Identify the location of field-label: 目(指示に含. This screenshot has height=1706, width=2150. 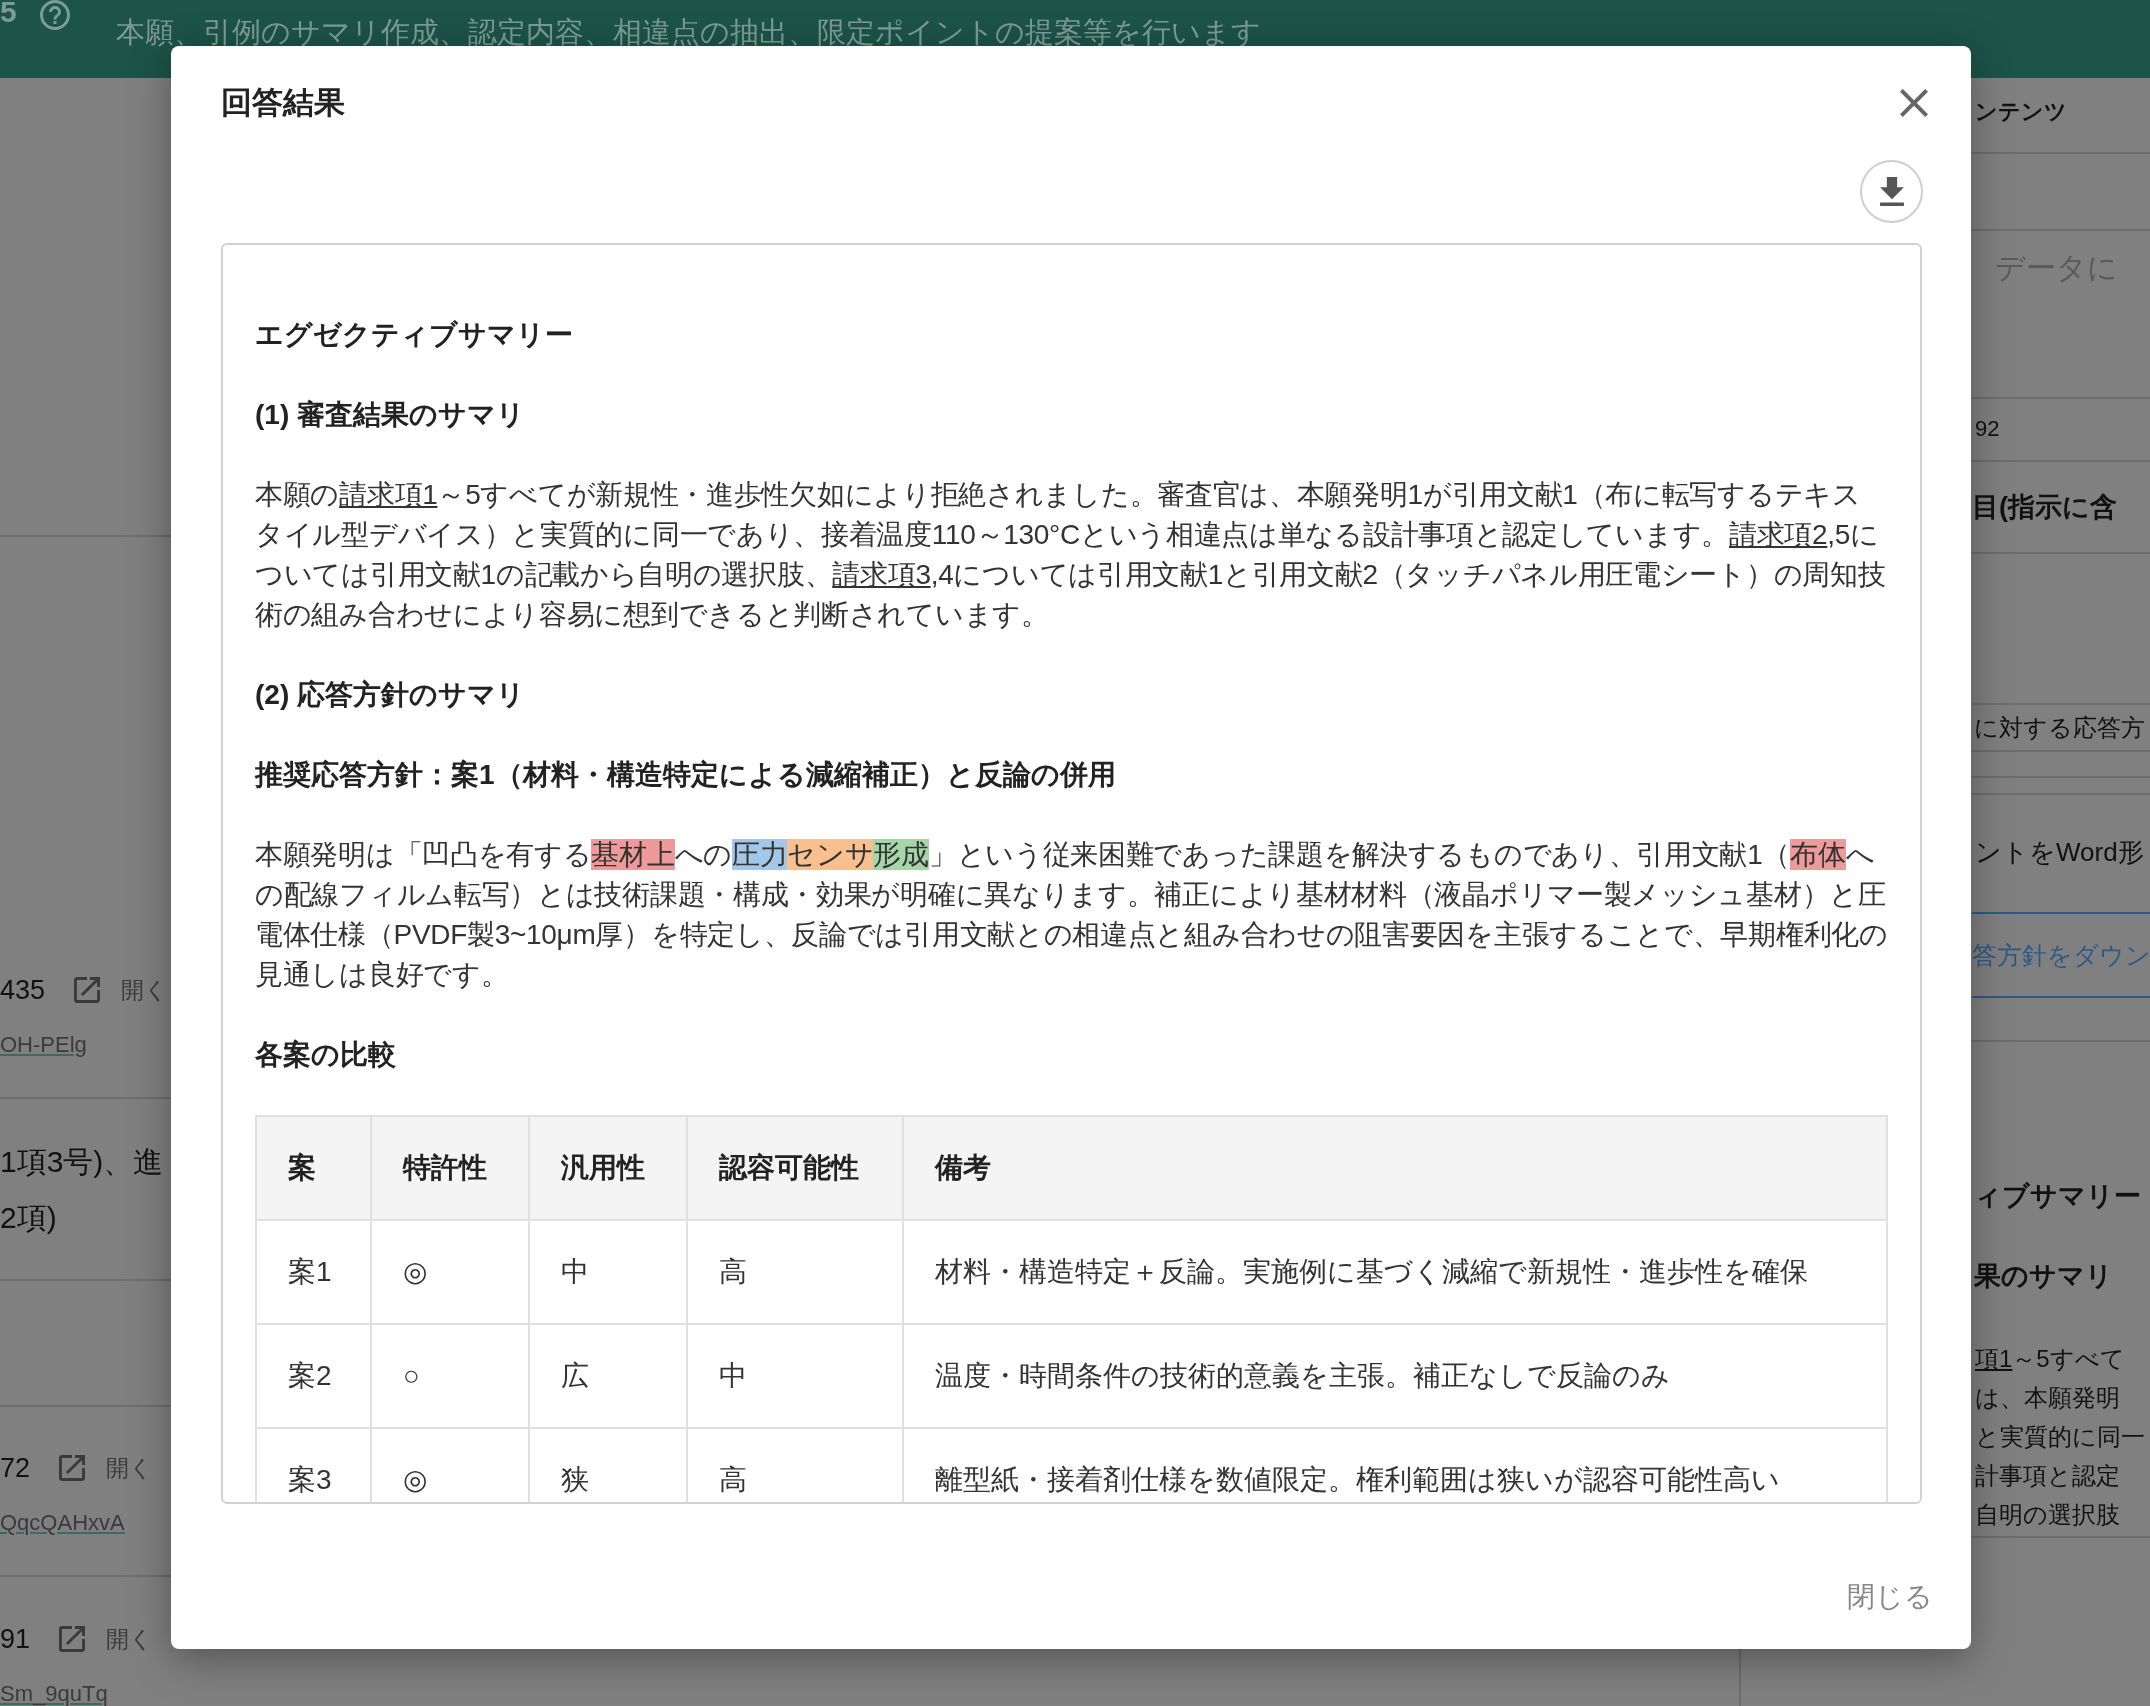
(2044, 507).